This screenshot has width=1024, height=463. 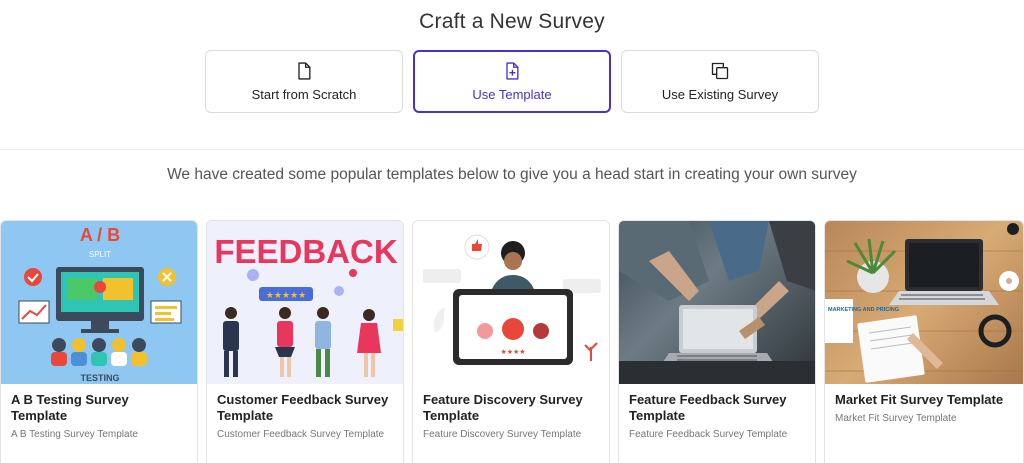 I want to click on template-subtitle: A B Testing Survey Template, so click(x=74, y=434).